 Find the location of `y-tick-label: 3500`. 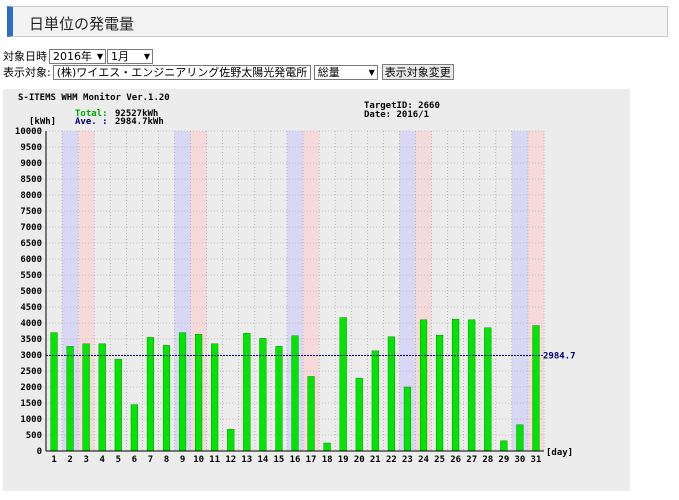

y-tick-label: 3500 is located at coordinates (31, 340).